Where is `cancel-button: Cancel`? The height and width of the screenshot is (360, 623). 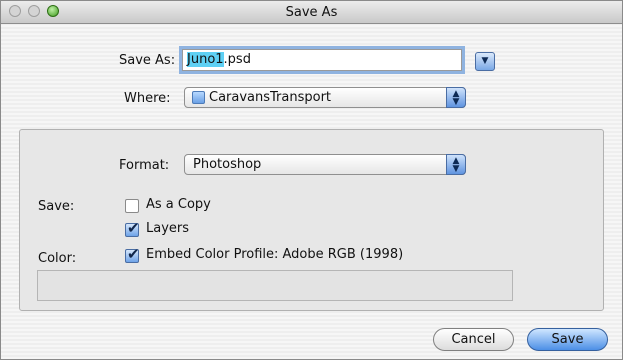
cancel-button: Cancel is located at coordinates (473, 339).